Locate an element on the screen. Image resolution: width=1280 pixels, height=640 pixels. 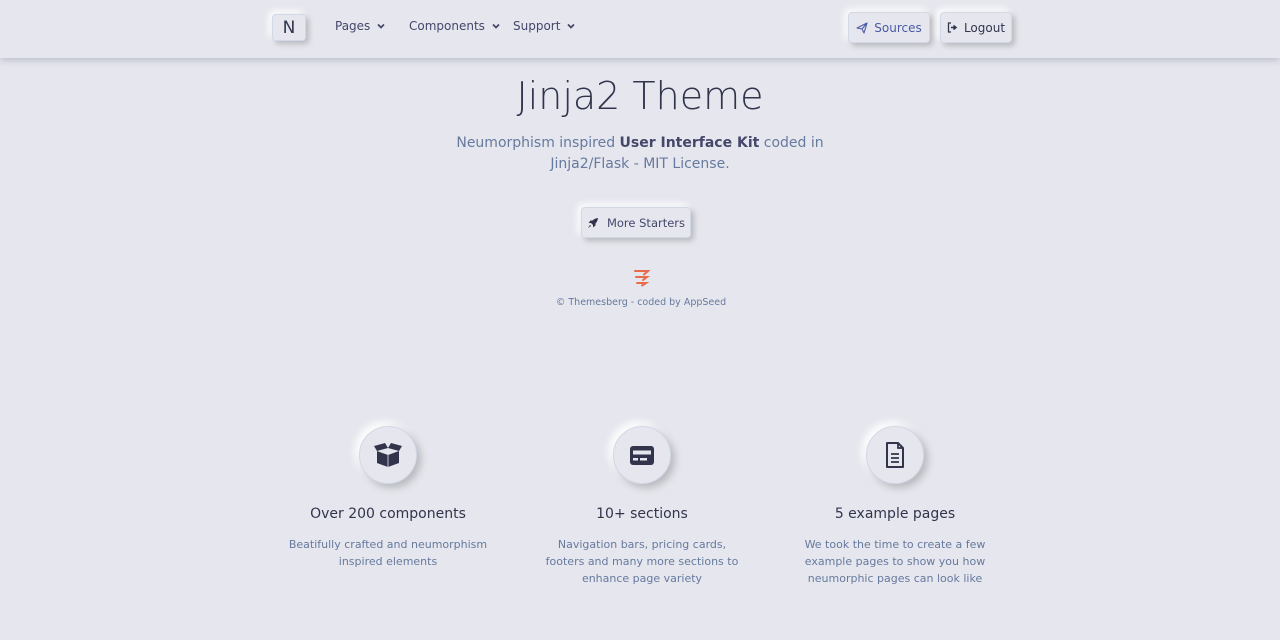
rocket-icon is located at coordinates (592, 222).